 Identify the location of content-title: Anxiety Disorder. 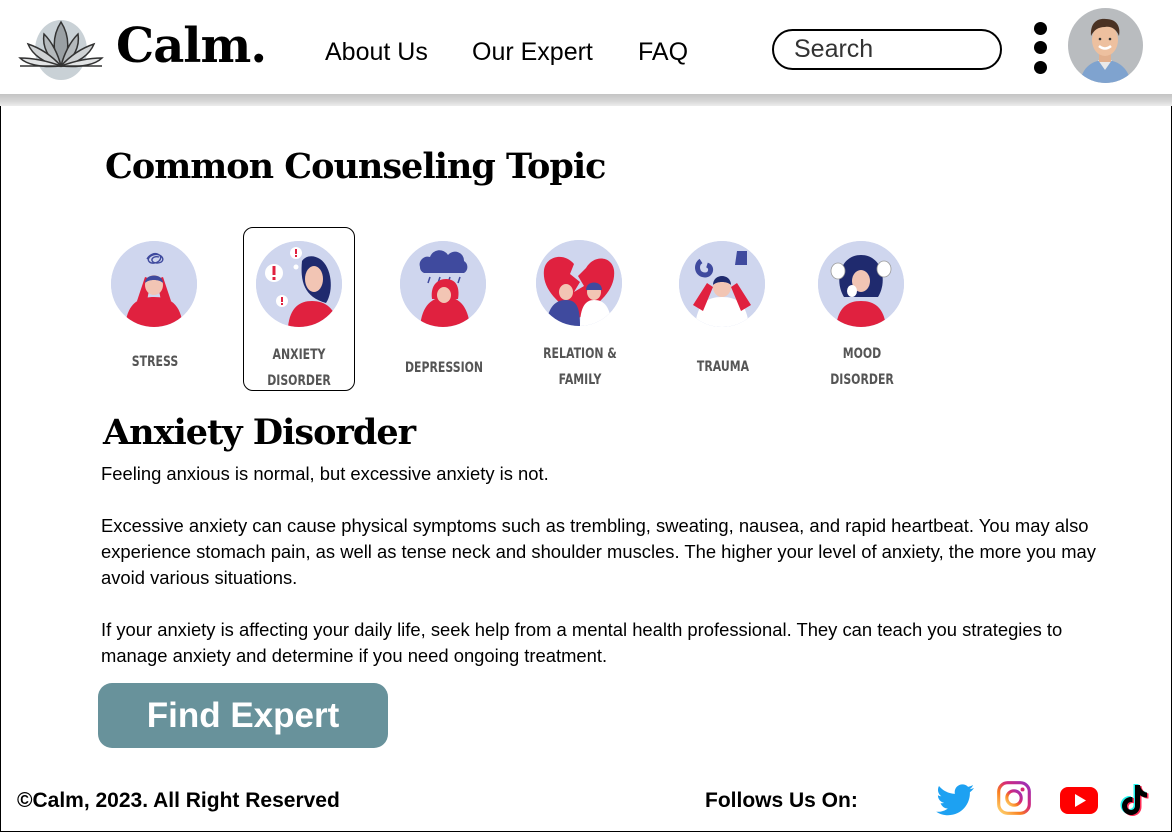
(259, 432).